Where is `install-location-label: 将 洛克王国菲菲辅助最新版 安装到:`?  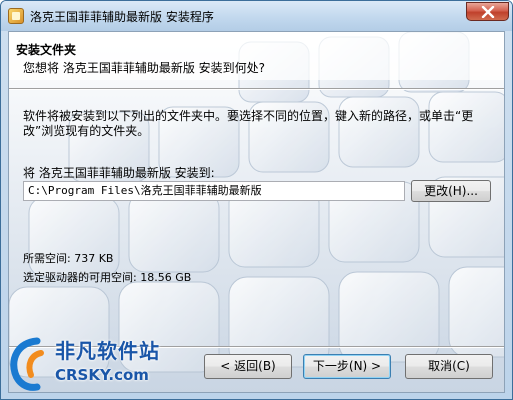 install-location-label: 将 洛克王国菲菲辅助最新版 安装到: is located at coordinates (119, 173).